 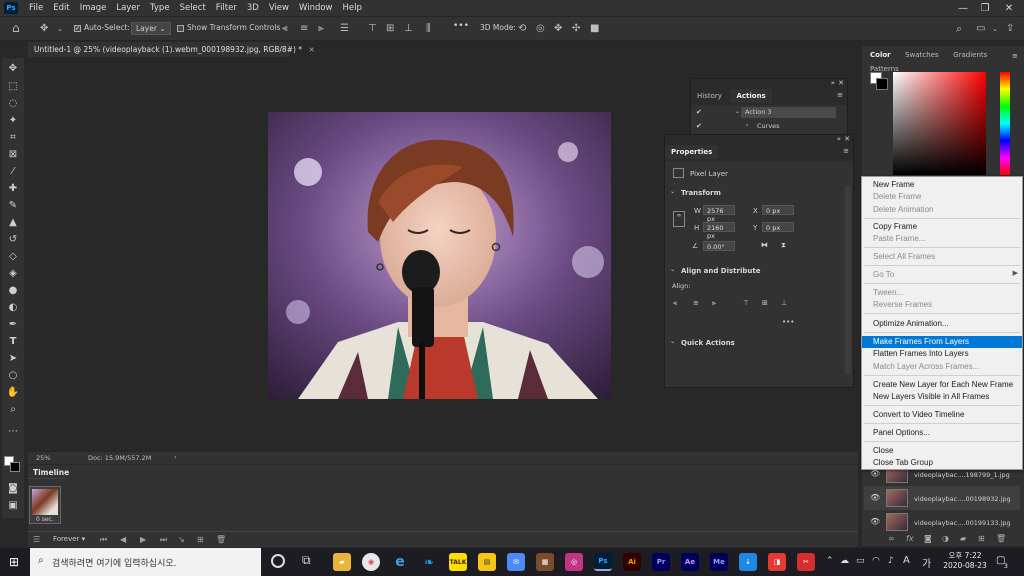 What do you see at coordinates (558, 28) in the screenshot?
I see `3d-pan-icon: ✥` at bounding box center [558, 28].